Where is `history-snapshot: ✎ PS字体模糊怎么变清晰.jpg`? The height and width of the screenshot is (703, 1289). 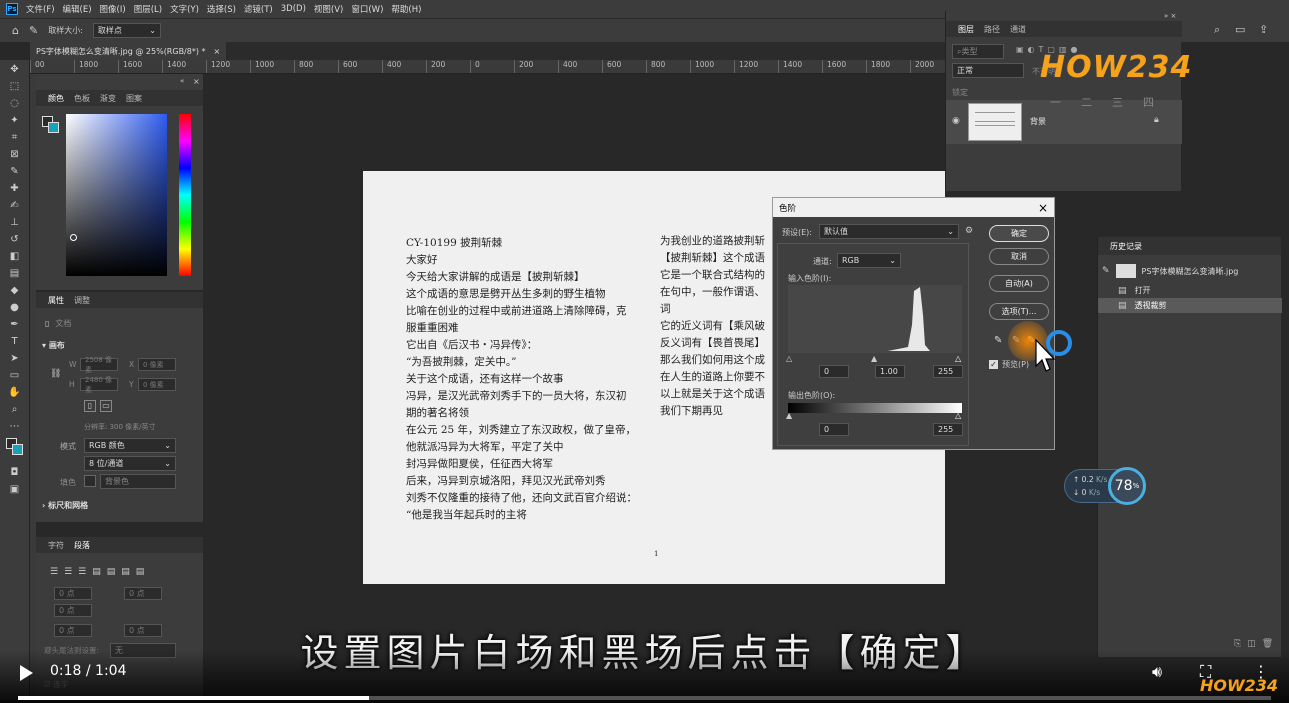
history-snapshot: ✎ PS字体模糊怎么变清晰.jpg is located at coordinates (1190, 271).